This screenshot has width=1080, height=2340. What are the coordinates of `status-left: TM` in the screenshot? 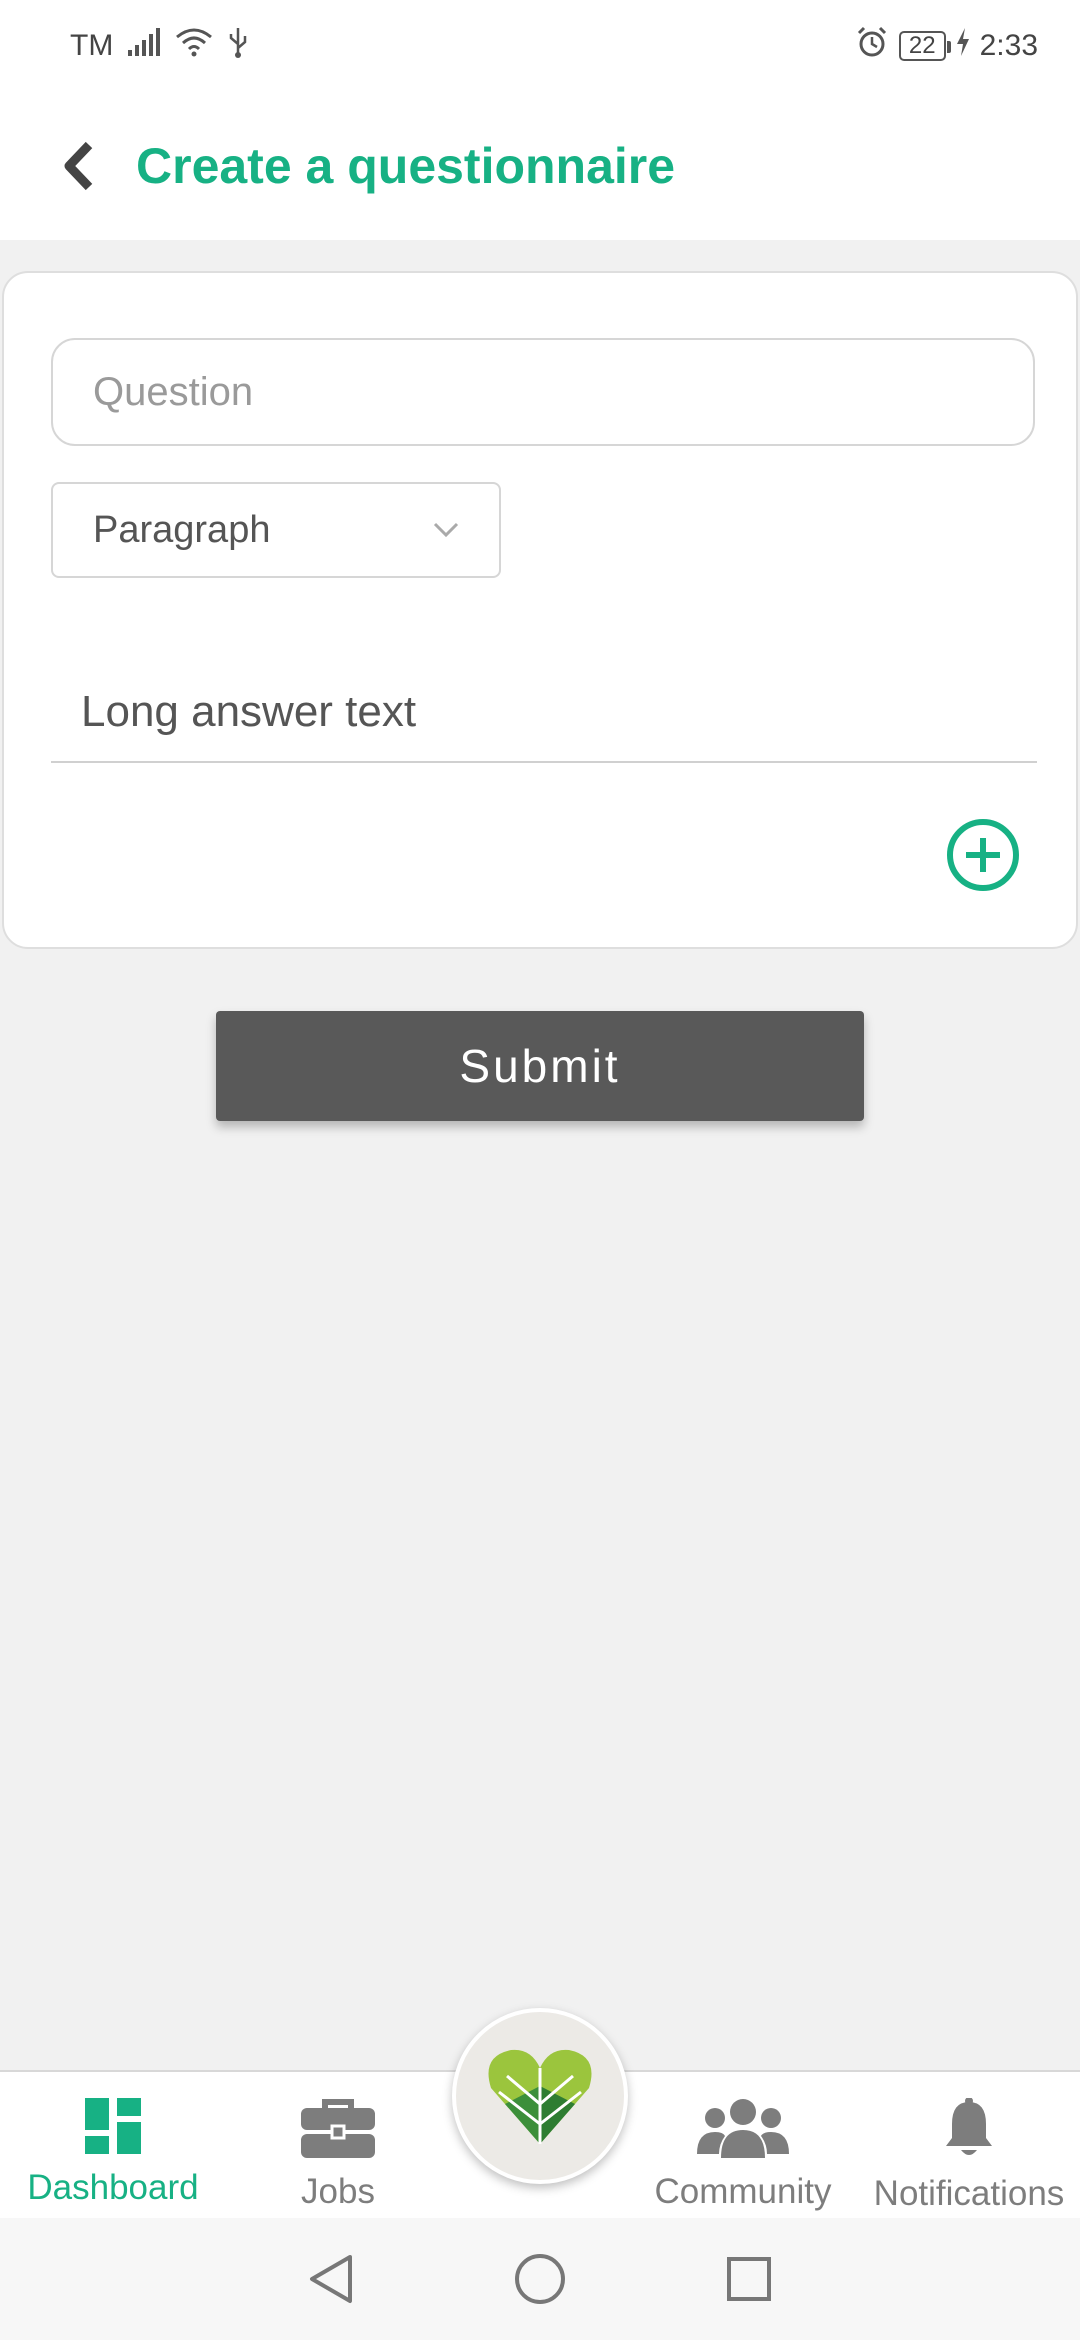 It's located at (159, 46).